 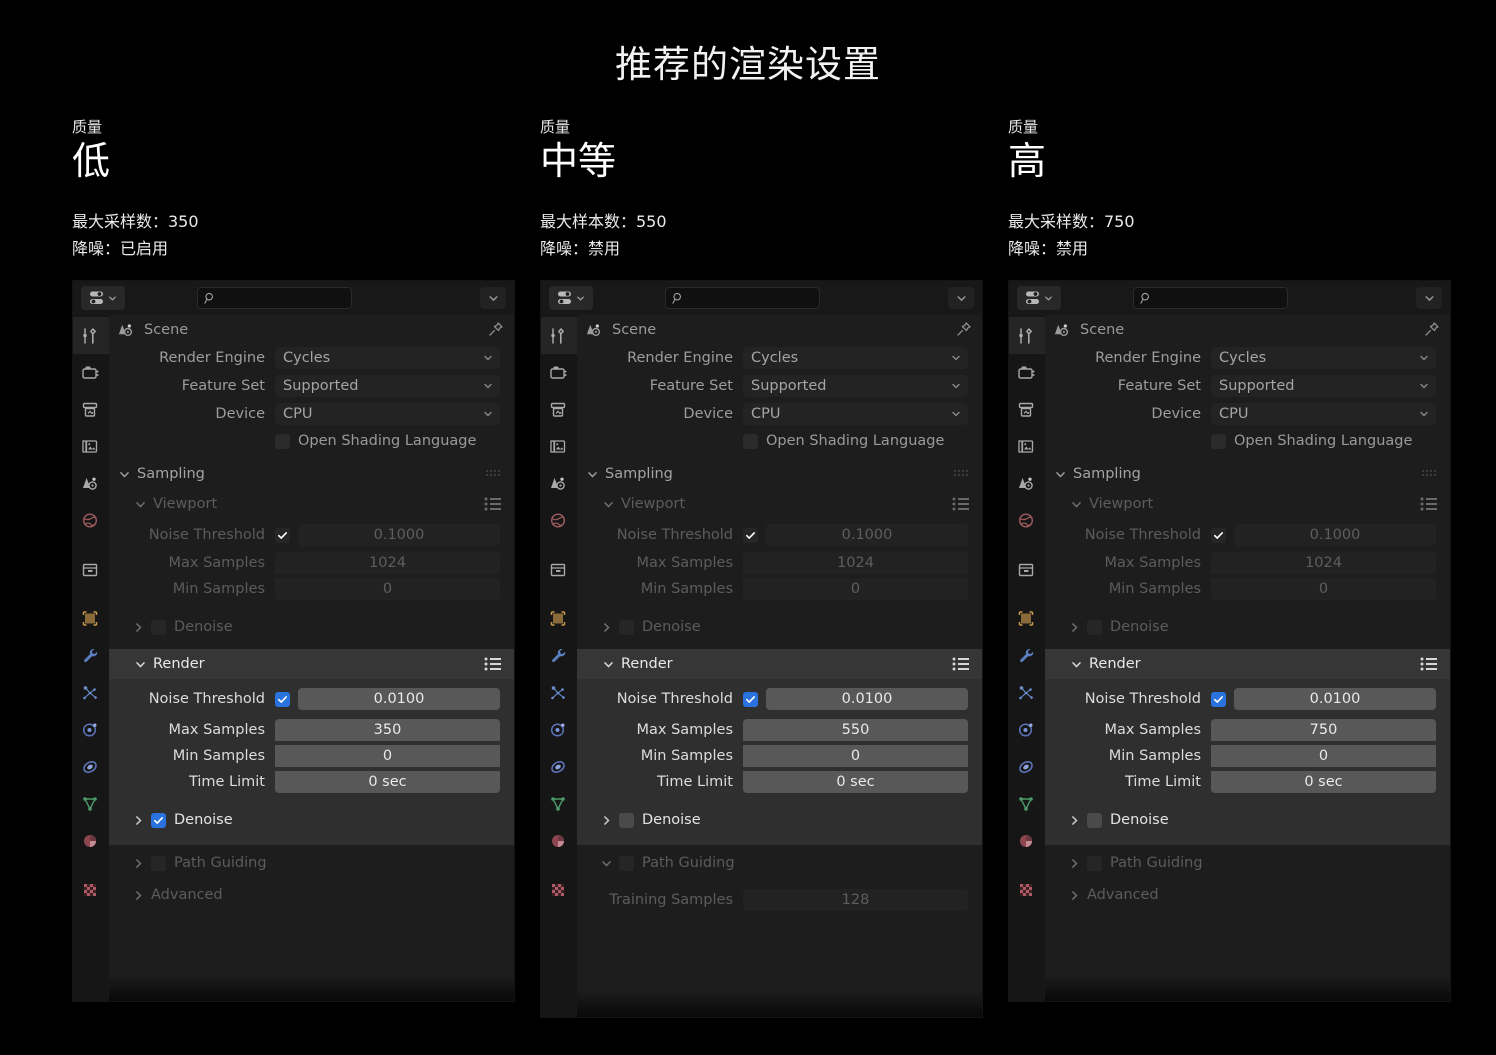 What do you see at coordinates (1247, 729) in the screenshot?
I see `render-max-samples-row: Max Samples 750` at bounding box center [1247, 729].